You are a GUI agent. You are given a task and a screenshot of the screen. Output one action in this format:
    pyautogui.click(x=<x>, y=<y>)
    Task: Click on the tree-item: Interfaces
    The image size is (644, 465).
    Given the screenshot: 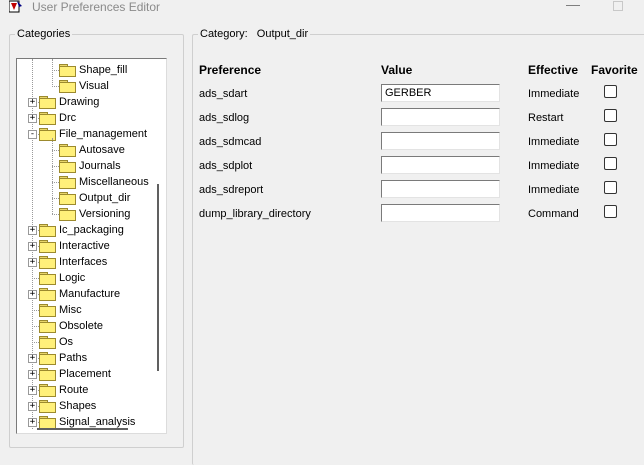 What is the action you would take?
    pyautogui.click(x=73, y=262)
    